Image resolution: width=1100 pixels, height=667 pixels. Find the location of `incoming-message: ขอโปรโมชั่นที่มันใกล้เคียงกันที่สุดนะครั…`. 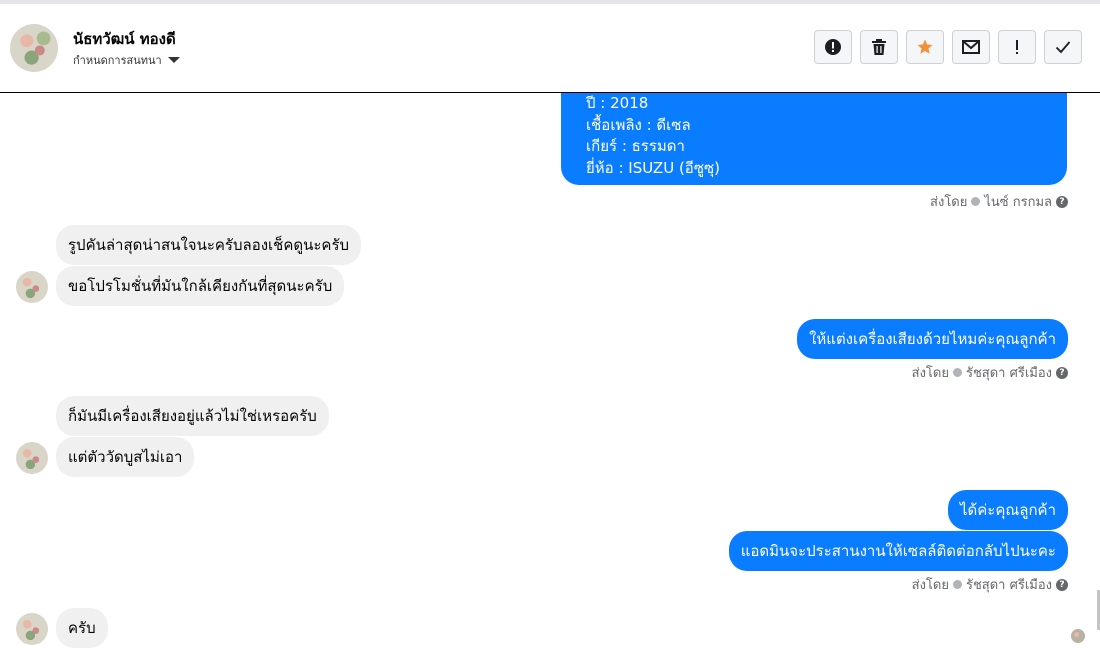

incoming-message: ขอโปรโมชั่นที่มันใกล้เคียงกันที่สุดนะครั… is located at coordinates (200, 286).